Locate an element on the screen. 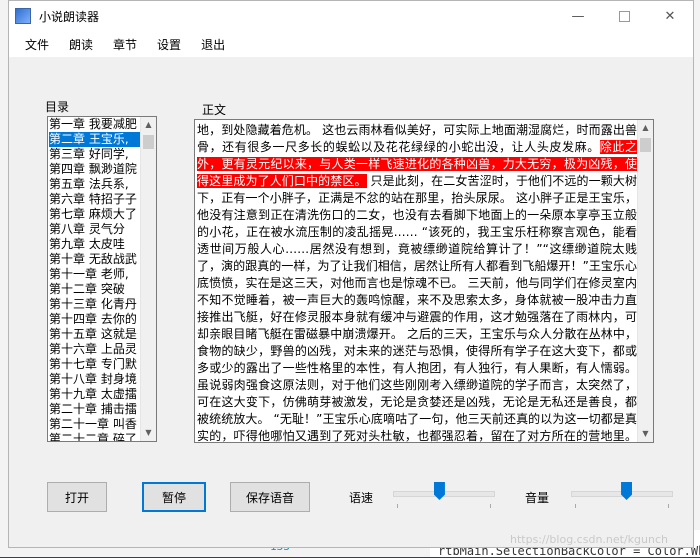 The width and height of the screenshot is (700, 558). speed-slider is located at coordinates (444, 494).